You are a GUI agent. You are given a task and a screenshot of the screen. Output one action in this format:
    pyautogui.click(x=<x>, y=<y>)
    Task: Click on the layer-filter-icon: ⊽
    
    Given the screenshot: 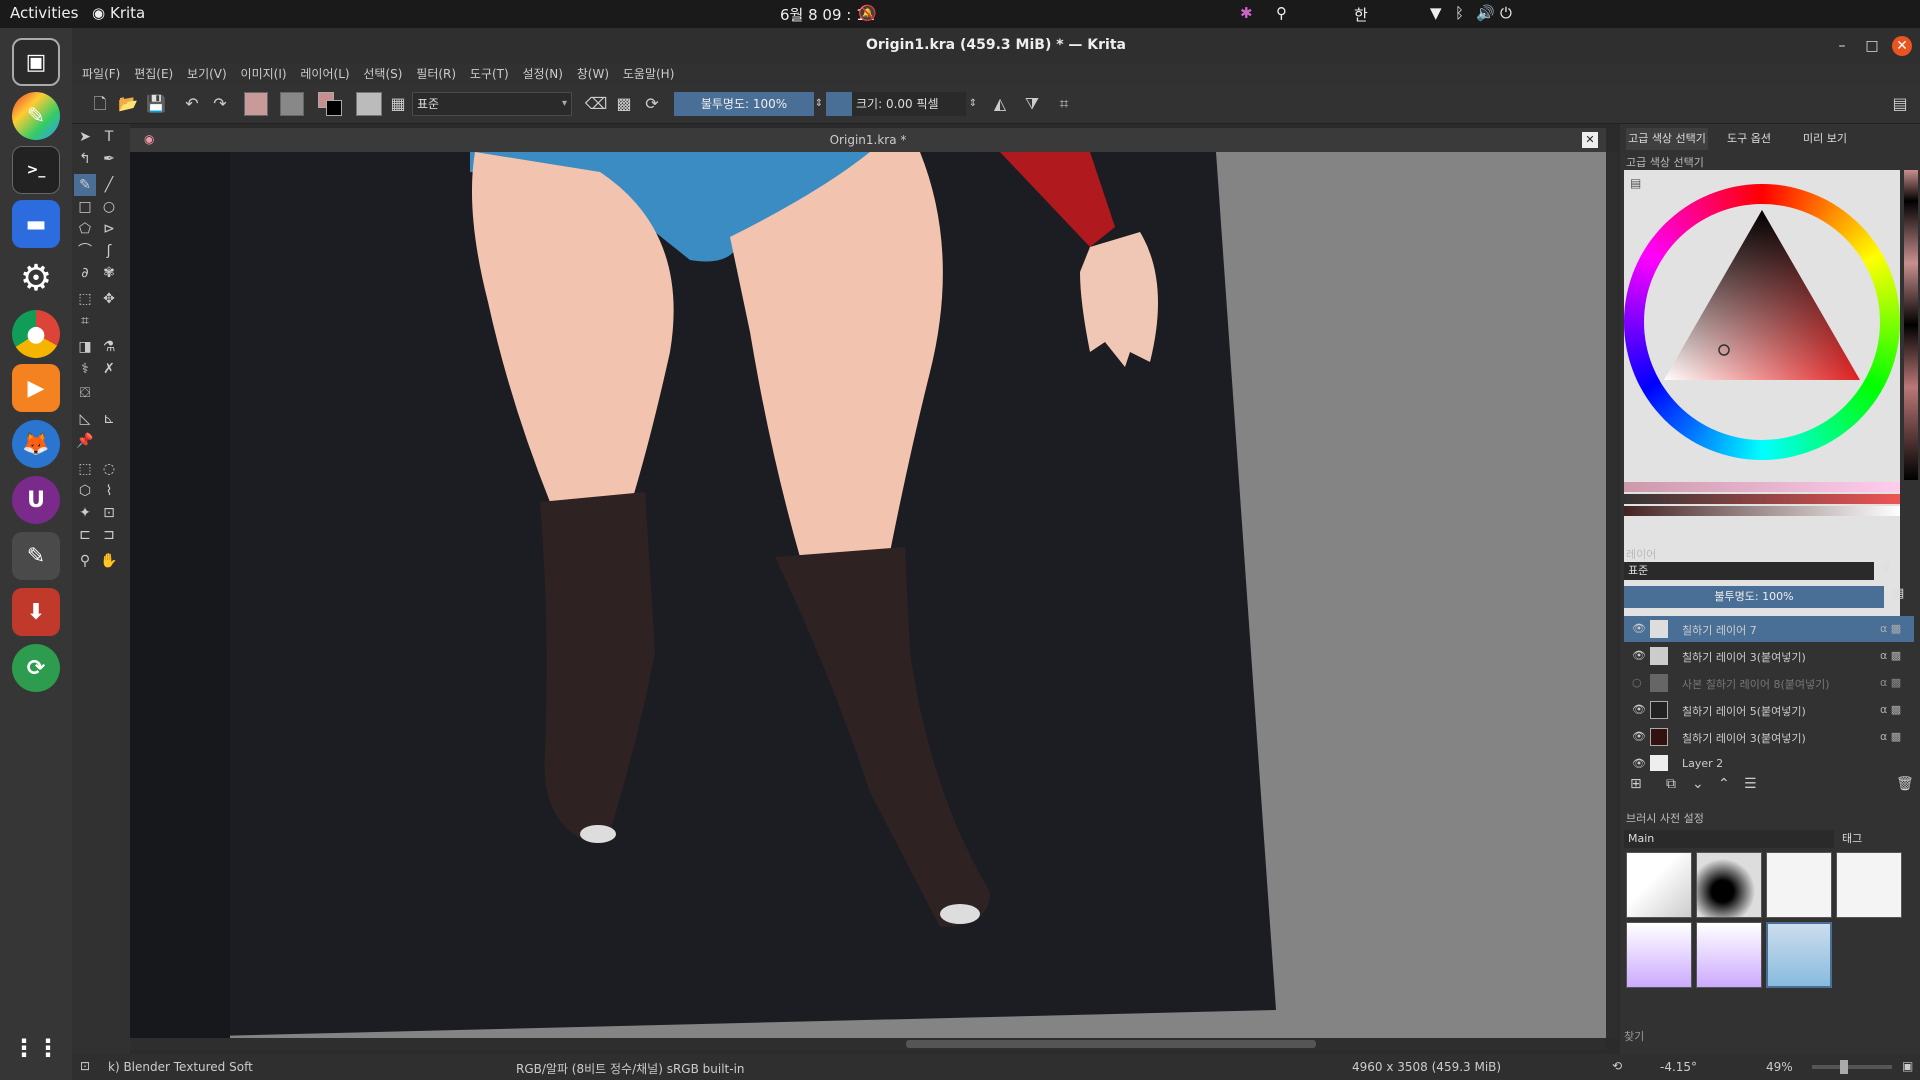 What is the action you would take?
    pyautogui.click(x=1897, y=571)
    